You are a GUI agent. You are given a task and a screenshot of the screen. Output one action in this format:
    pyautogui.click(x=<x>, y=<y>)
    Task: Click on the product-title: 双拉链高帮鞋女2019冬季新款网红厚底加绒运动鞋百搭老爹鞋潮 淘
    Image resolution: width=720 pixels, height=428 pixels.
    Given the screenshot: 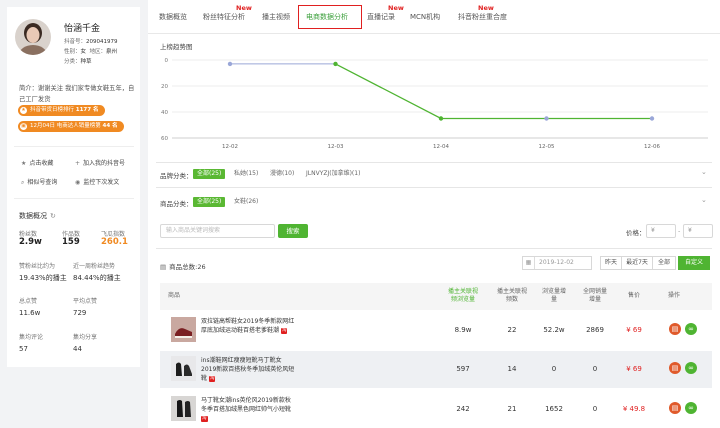 What is the action you would take?
    pyautogui.click(x=248, y=326)
    